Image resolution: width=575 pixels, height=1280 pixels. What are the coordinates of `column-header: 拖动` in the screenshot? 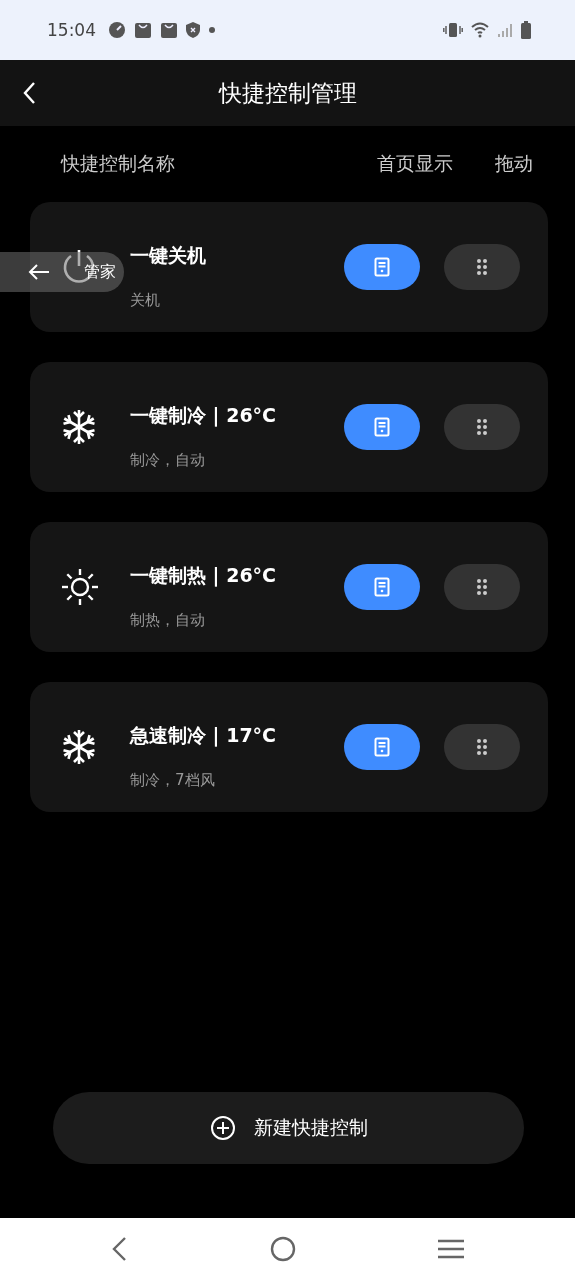 It's located at (514, 163).